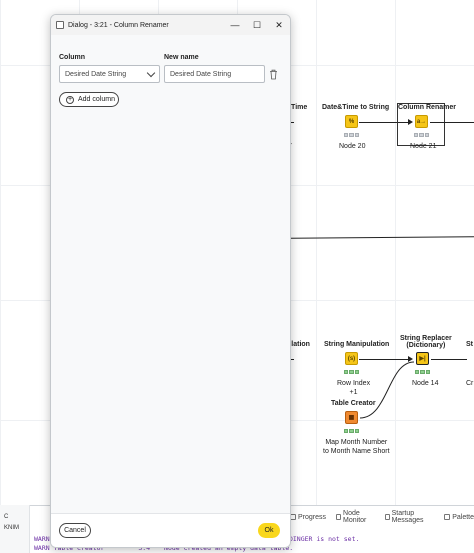 The width and height of the screenshot is (474, 553). I want to click on plus-icon: +, so click(70, 99).